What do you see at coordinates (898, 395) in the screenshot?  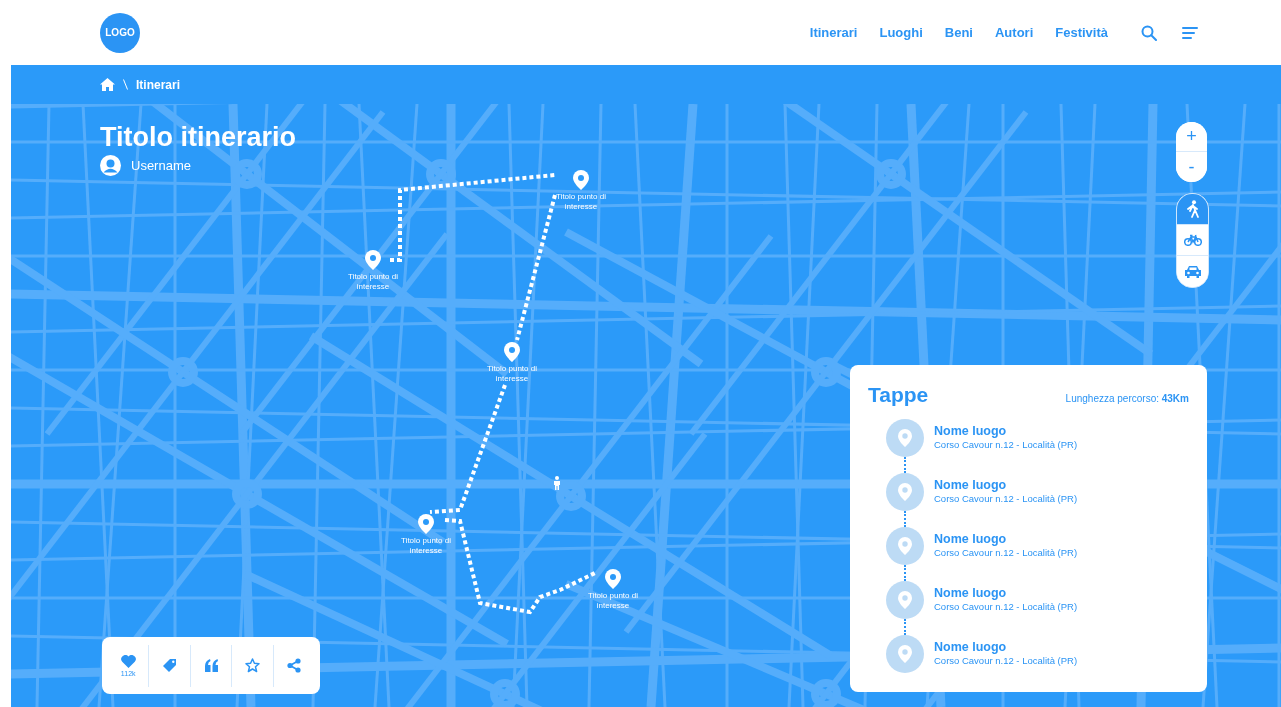 I see `stages-title: Tappe` at bounding box center [898, 395].